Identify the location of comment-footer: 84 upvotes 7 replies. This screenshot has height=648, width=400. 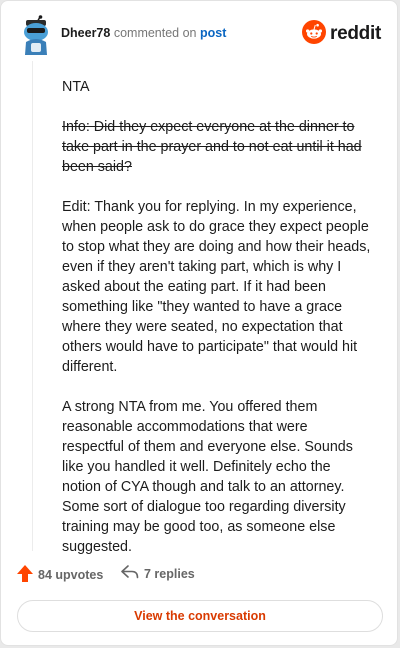
(199, 576).